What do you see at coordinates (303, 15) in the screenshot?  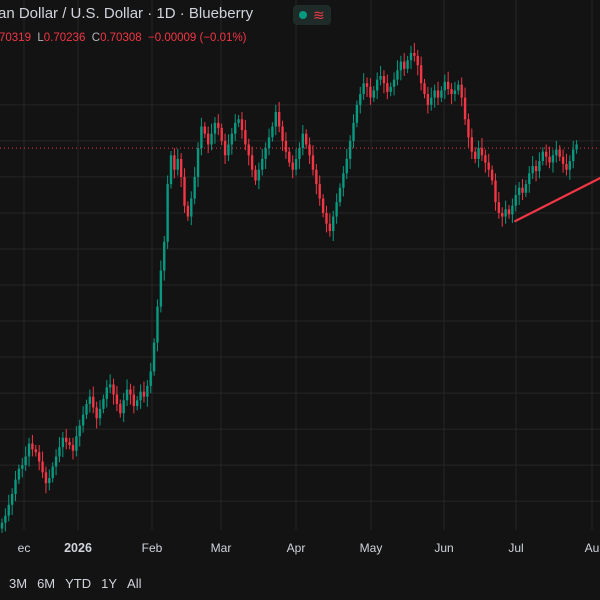 I see `market-status-dot-icon` at bounding box center [303, 15].